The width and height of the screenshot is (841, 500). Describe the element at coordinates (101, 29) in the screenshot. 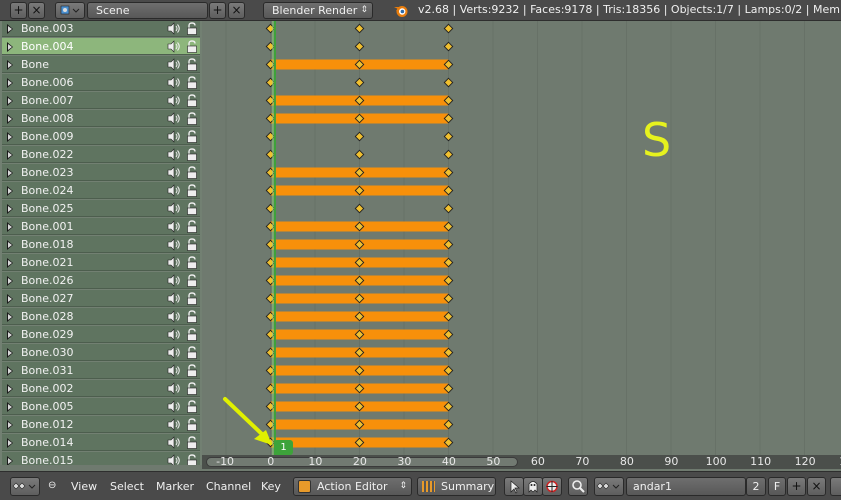

I see `channel-row: Bone.003` at that location.